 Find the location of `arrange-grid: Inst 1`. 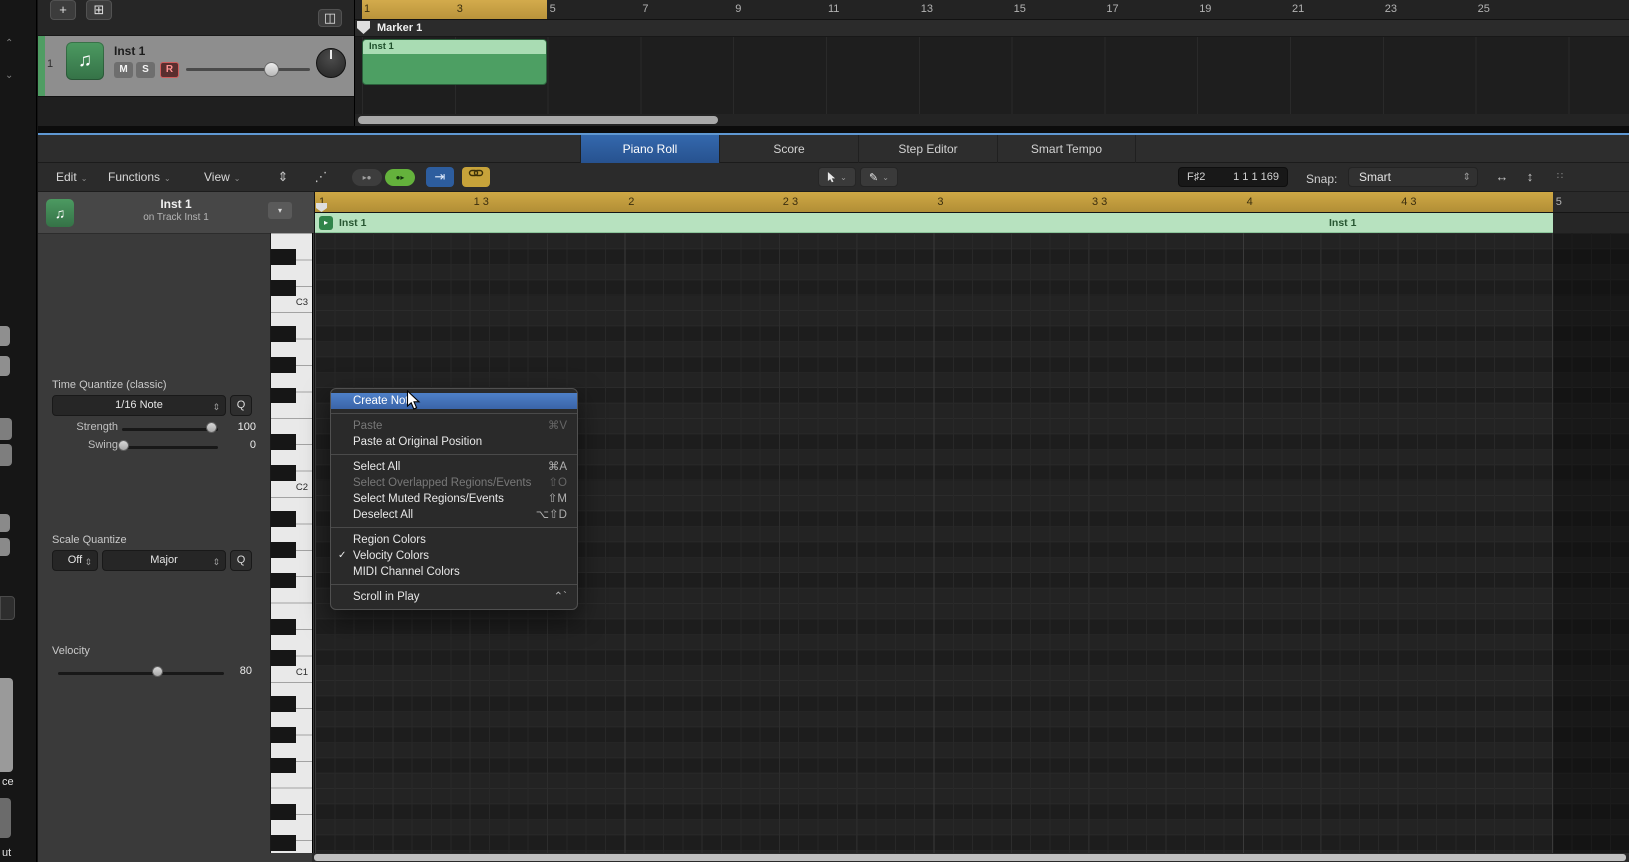

arrange-grid: Inst 1 is located at coordinates (992, 75).